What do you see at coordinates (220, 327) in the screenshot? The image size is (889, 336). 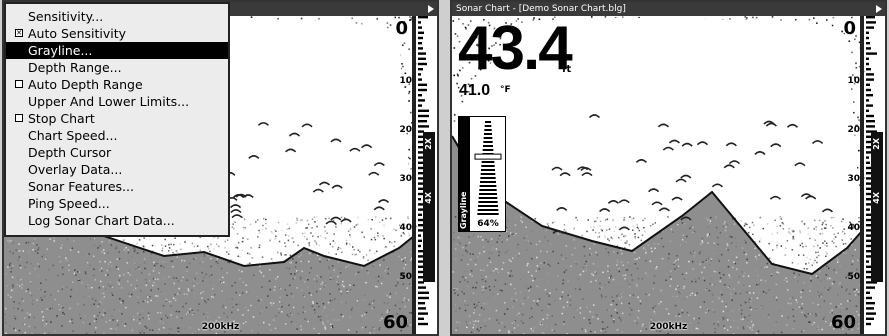 I see `frequency-label-left: 200kHz` at bounding box center [220, 327].